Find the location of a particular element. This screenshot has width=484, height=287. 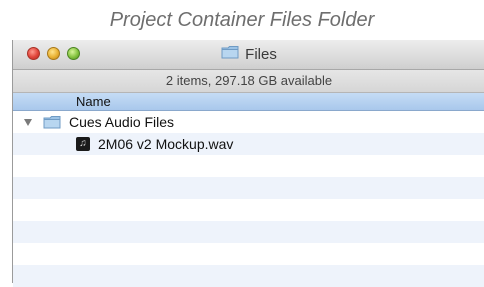

audio-file-icon: ♫ is located at coordinates (83, 144).